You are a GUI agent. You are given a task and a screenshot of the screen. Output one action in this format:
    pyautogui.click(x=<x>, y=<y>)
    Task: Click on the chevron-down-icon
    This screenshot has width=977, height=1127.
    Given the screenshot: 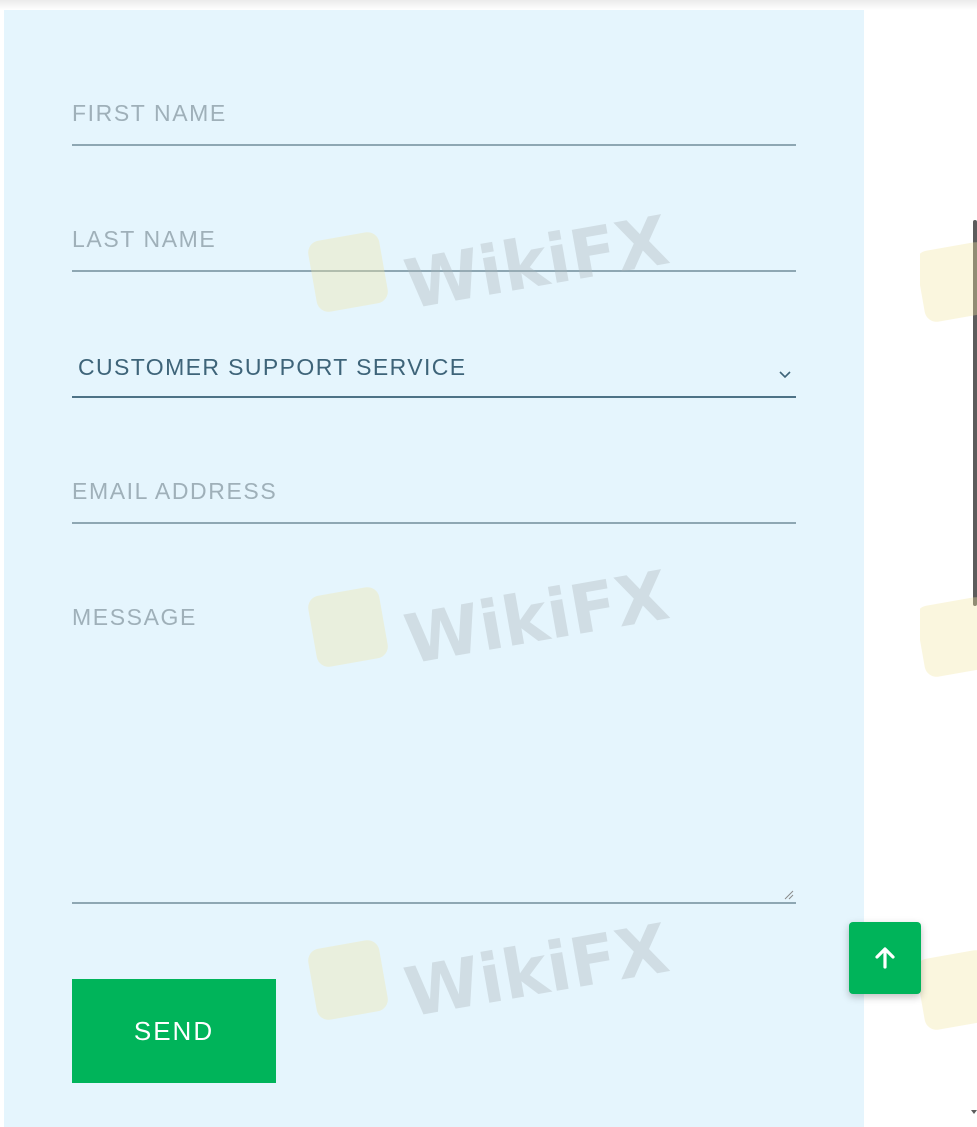 What is the action you would take?
    pyautogui.click(x=785, y=375)
    